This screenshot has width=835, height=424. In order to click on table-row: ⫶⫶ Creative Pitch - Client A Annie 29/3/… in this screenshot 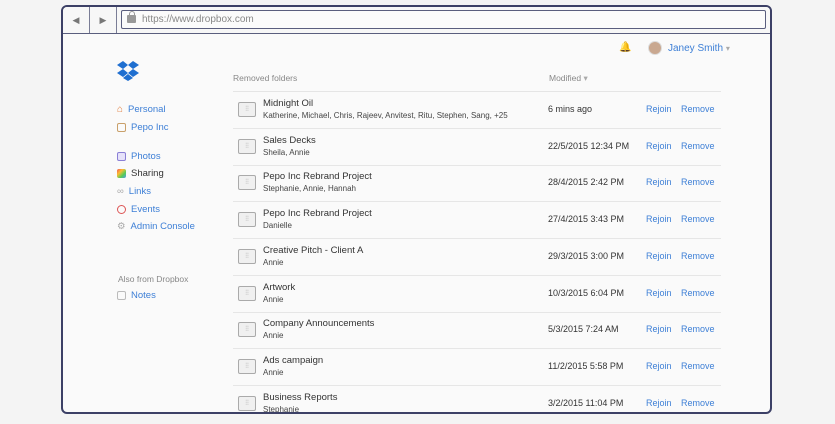, I will do `click(477, 257)`.